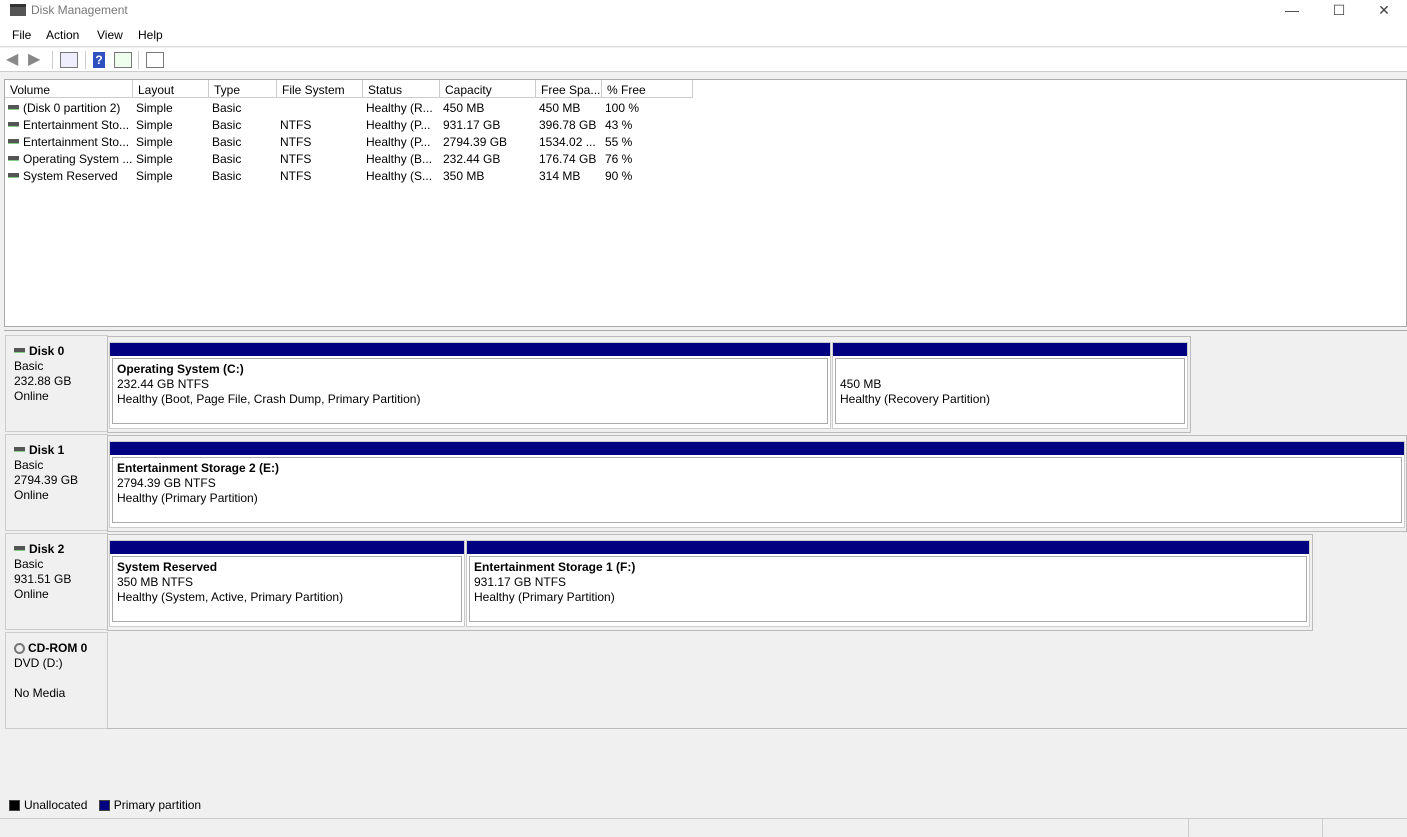 This screenshot has width=1407, height=837. What do you see at coordinates (56, 805) in the screenshot?
I see `legend-unallocated: Unallocated` at bounding box center [56, 805].